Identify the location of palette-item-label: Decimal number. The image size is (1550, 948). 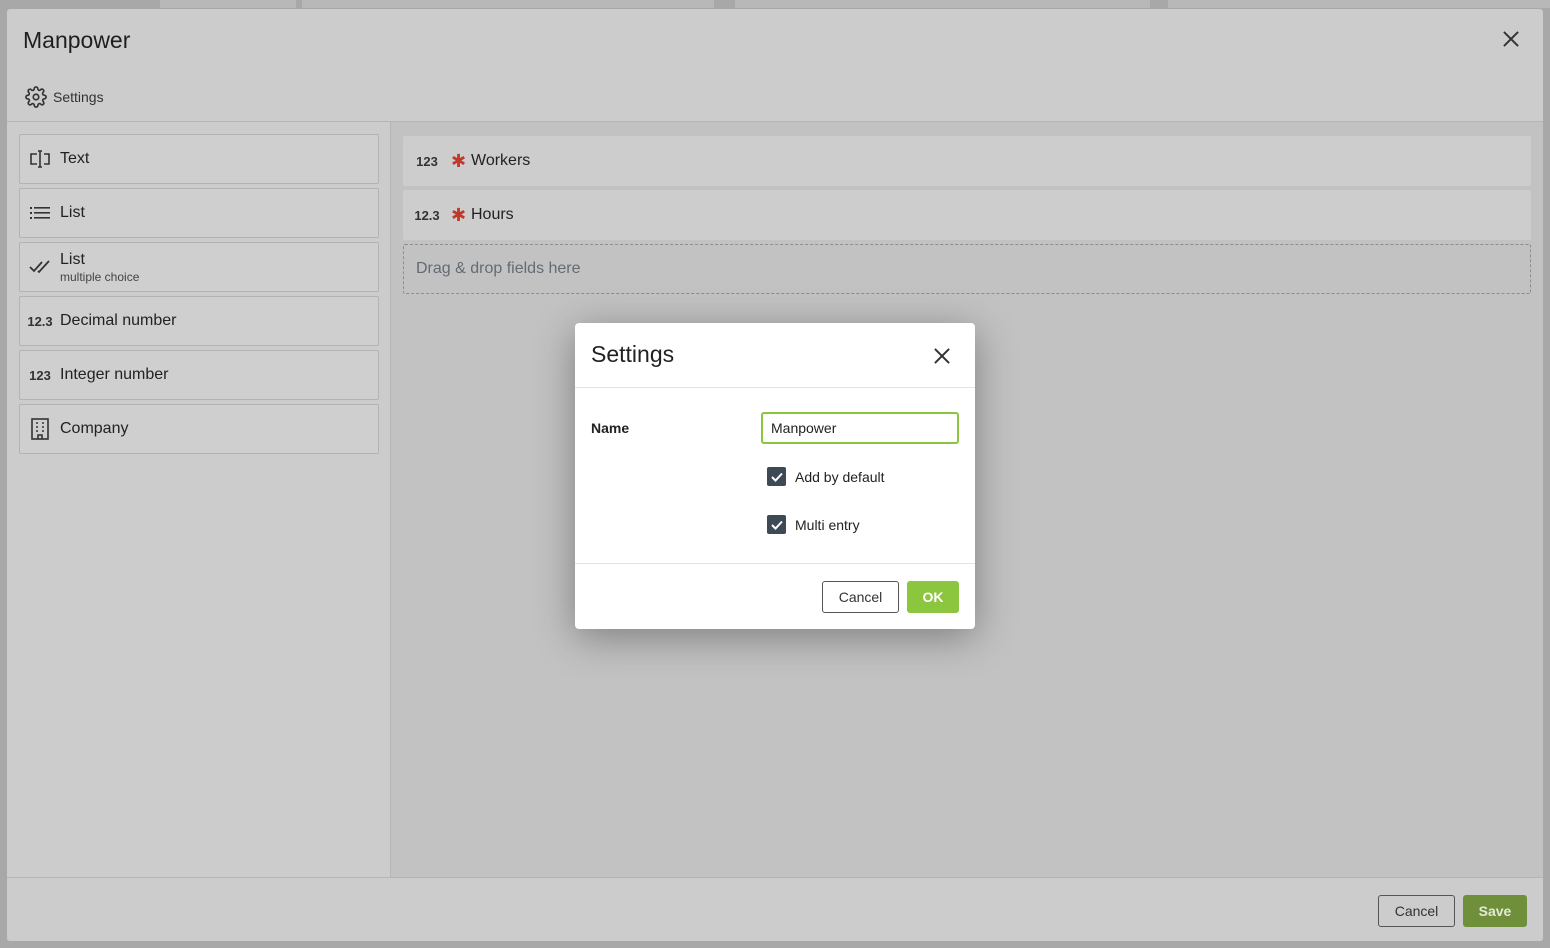
(118, 320).